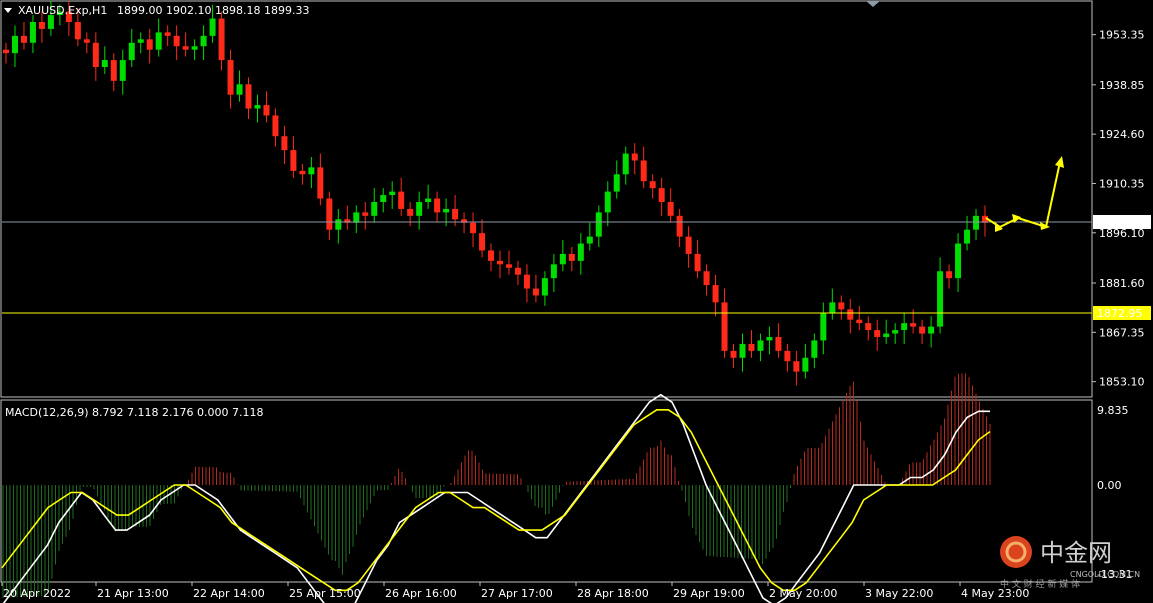 This screenshot has width=1153, height=603. Describe the element at coordinates (213, 10) in the screenshot. I see `ohlc-label: 1899.00 1902.10 1898.18 1899.33` at that location.